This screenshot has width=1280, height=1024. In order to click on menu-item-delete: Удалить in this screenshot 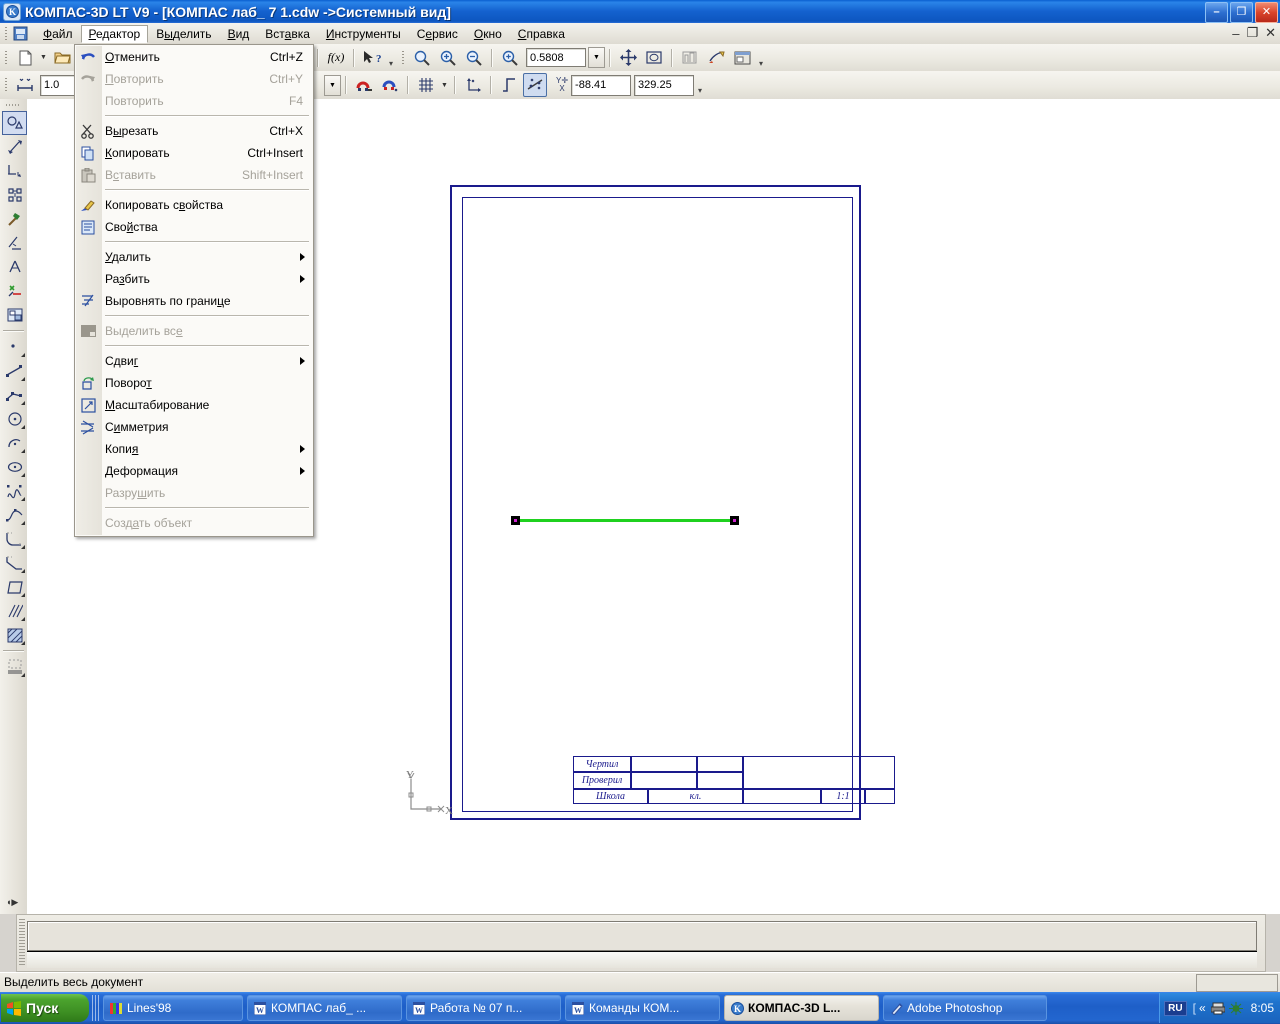, I will do `click(194, 257)`.